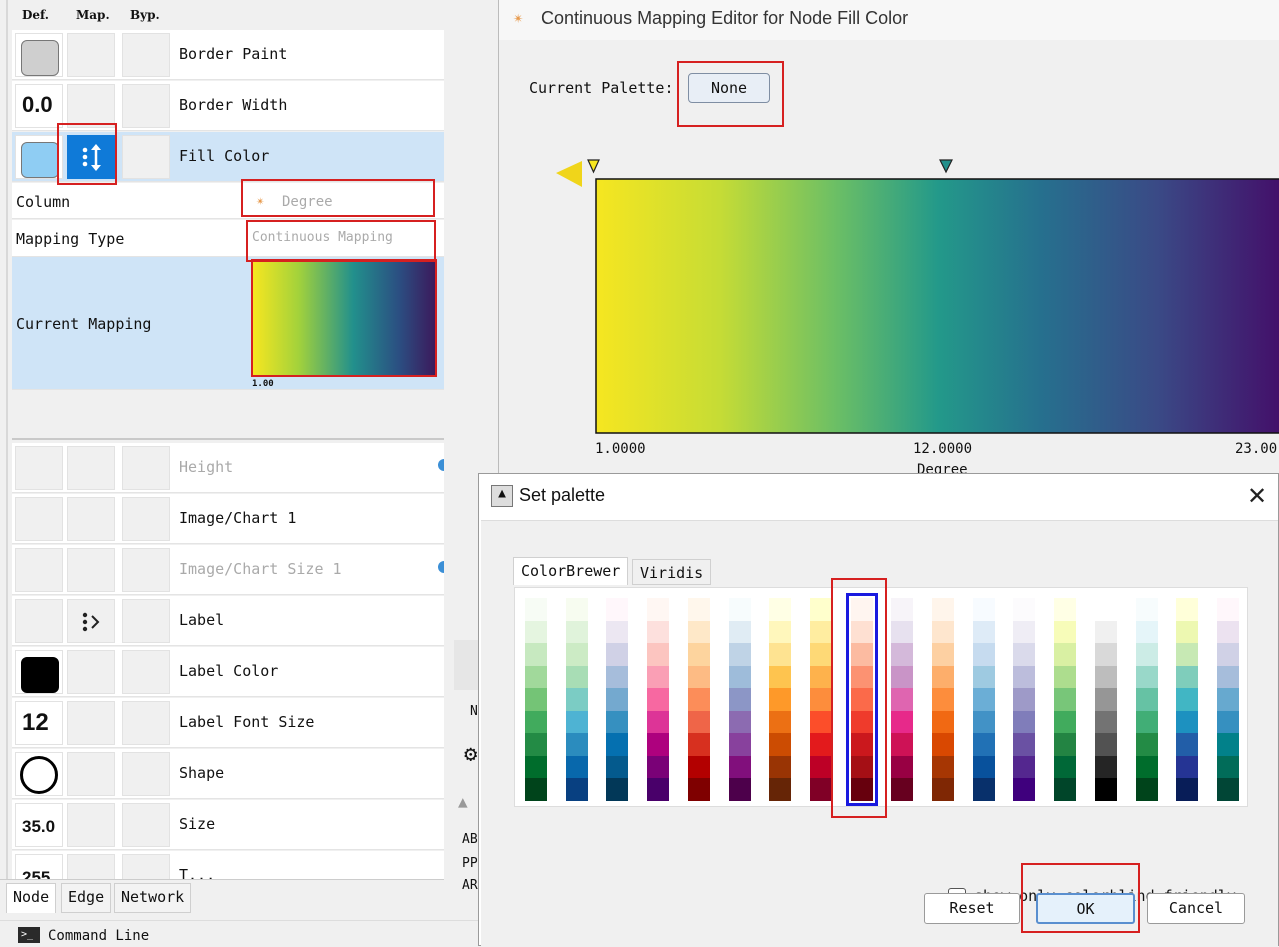 The height and width of the screenshot is (947, 1279). Describe the element at coordinates (729, 88) in the screenshot. I see `palette-button: None` at that location.